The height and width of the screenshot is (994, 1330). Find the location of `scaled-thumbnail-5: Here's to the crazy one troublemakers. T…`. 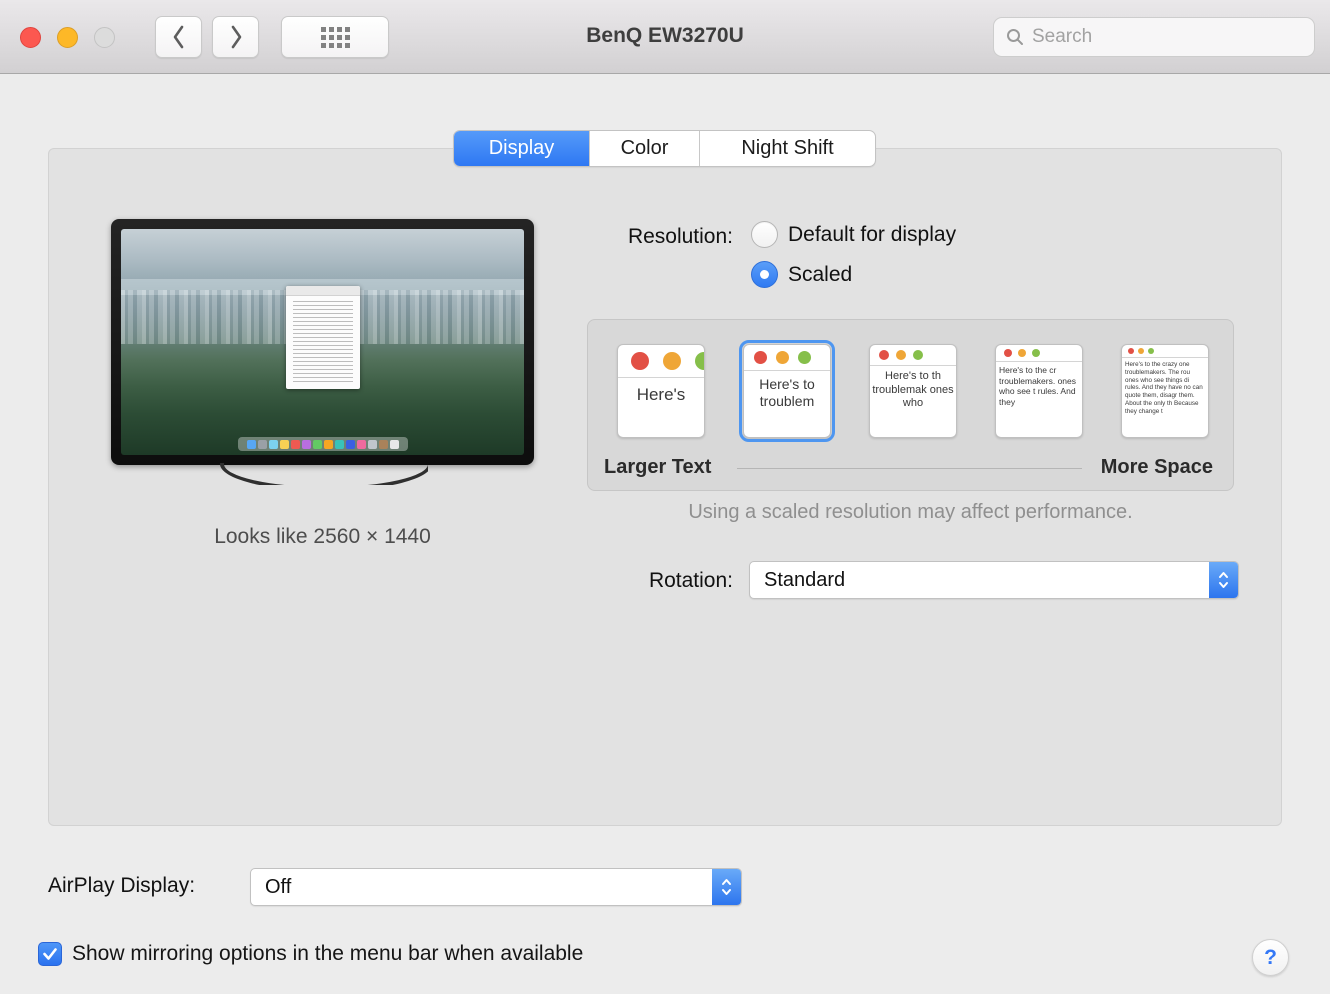

scaled-thumbnail-5: Here's to the crazy one troublemakers. T… is located at coordinates (1165, 391).